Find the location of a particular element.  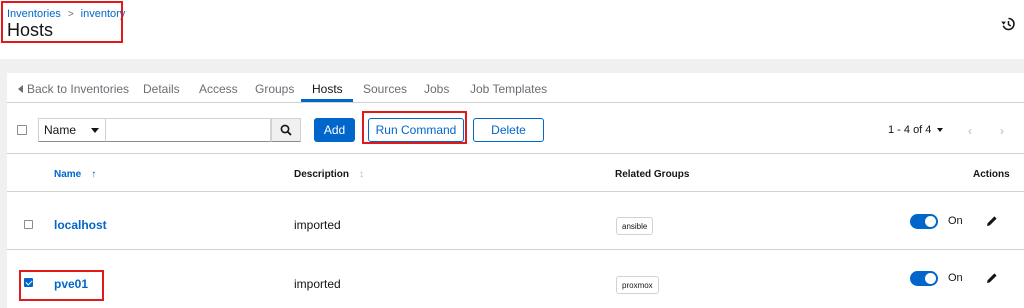

pagination-toggle: 1 - 4 of 4 is located at coordinates (916, 130).